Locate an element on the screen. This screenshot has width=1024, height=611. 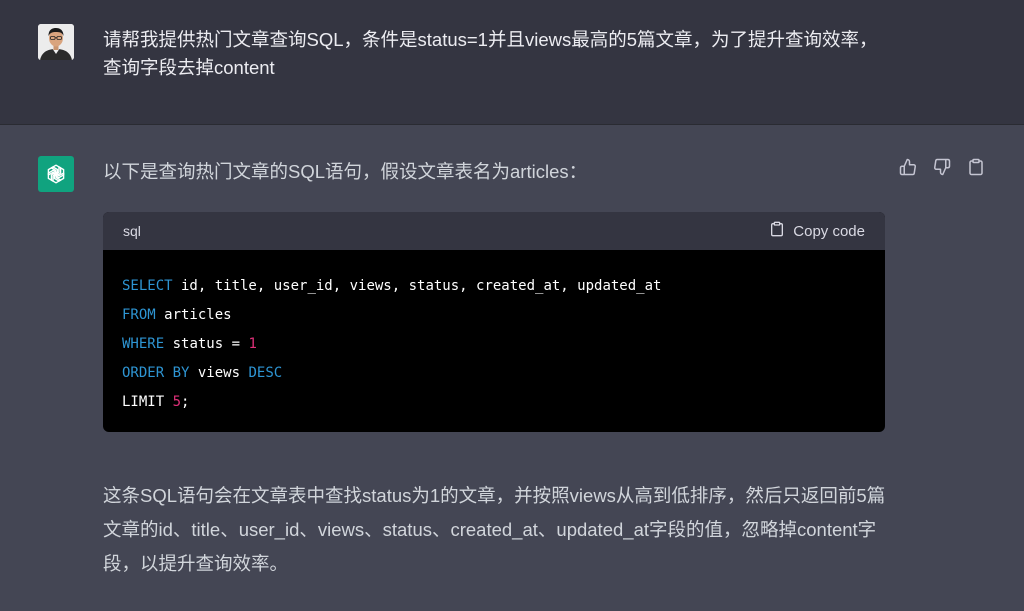
code-line: ORDER BY views DESC is located at coordinates (494, 373).